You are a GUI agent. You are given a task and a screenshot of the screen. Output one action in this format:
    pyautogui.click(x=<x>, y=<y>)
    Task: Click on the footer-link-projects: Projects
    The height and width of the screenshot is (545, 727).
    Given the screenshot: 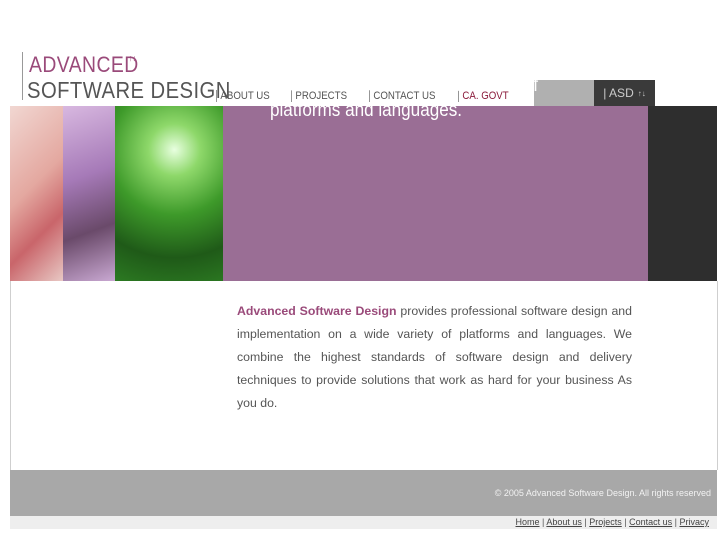 What is the action you would take?
    pyautogui.click(x=605, y=522)
    